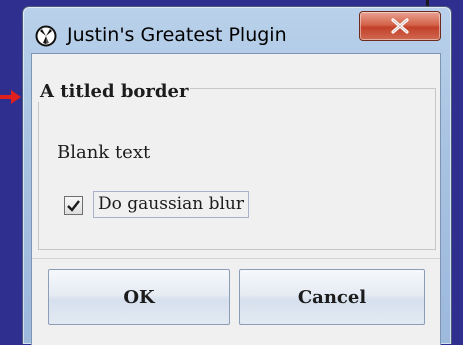 The width and height of the screenshot is (463, 345). Describe the element at coordinates (114, 91) in the screenshot. I see `group-title: A titled border` at that location.